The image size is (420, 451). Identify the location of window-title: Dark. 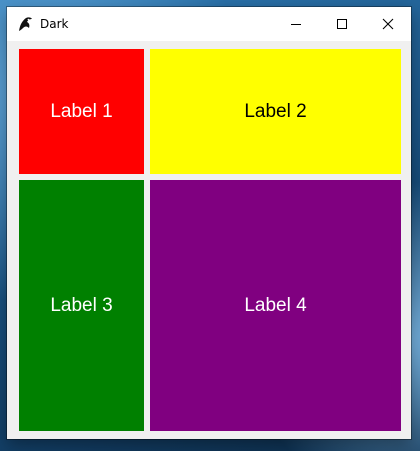
(54, 24).